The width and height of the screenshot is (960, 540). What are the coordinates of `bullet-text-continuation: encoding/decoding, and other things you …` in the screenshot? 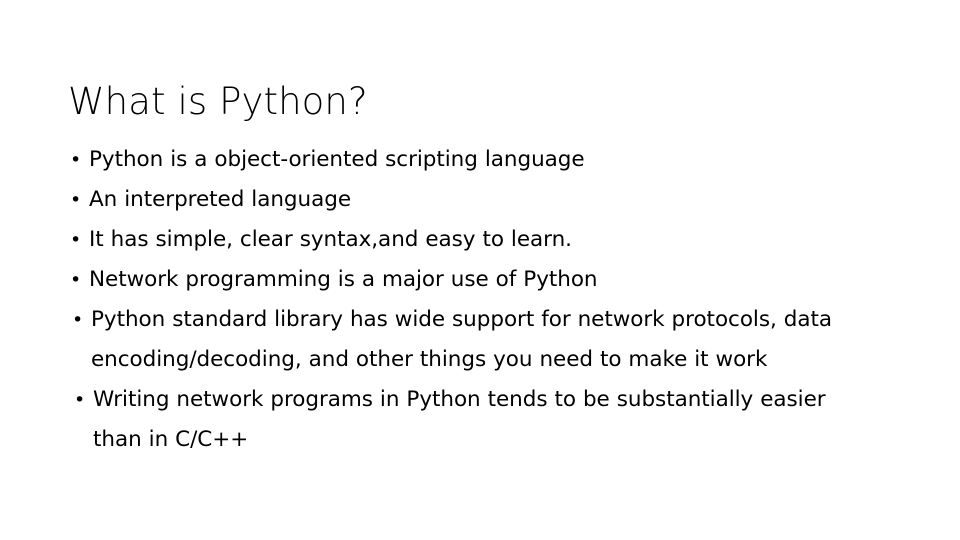 It's located at (429, 359).